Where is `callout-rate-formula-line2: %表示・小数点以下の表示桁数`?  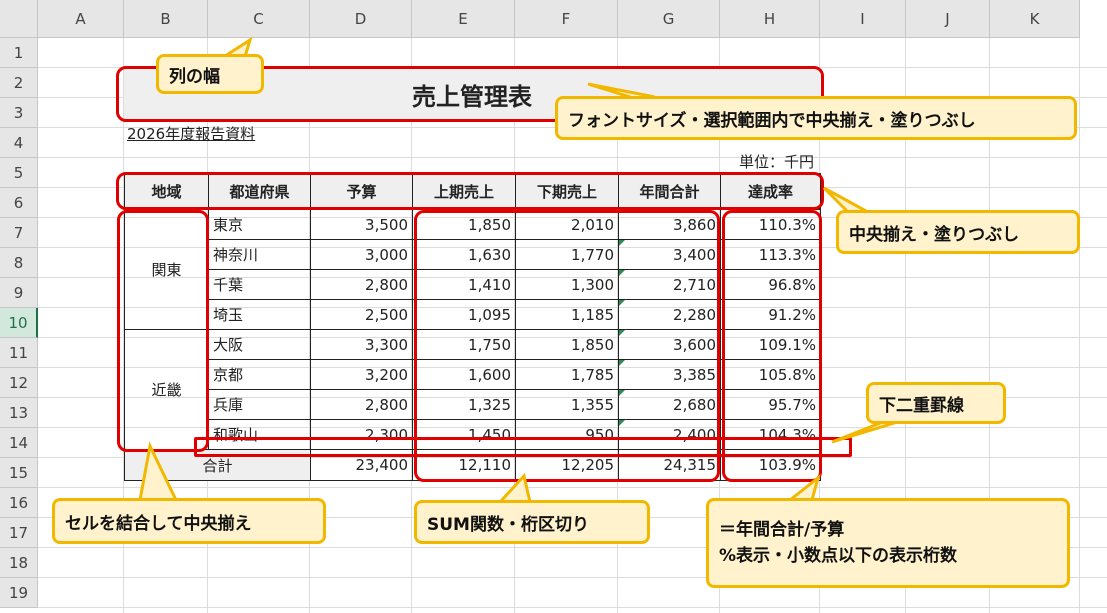
callout-rate-formula-line2: %表示・小数点以下の表示桁数 is located at coordinates (838, 556).